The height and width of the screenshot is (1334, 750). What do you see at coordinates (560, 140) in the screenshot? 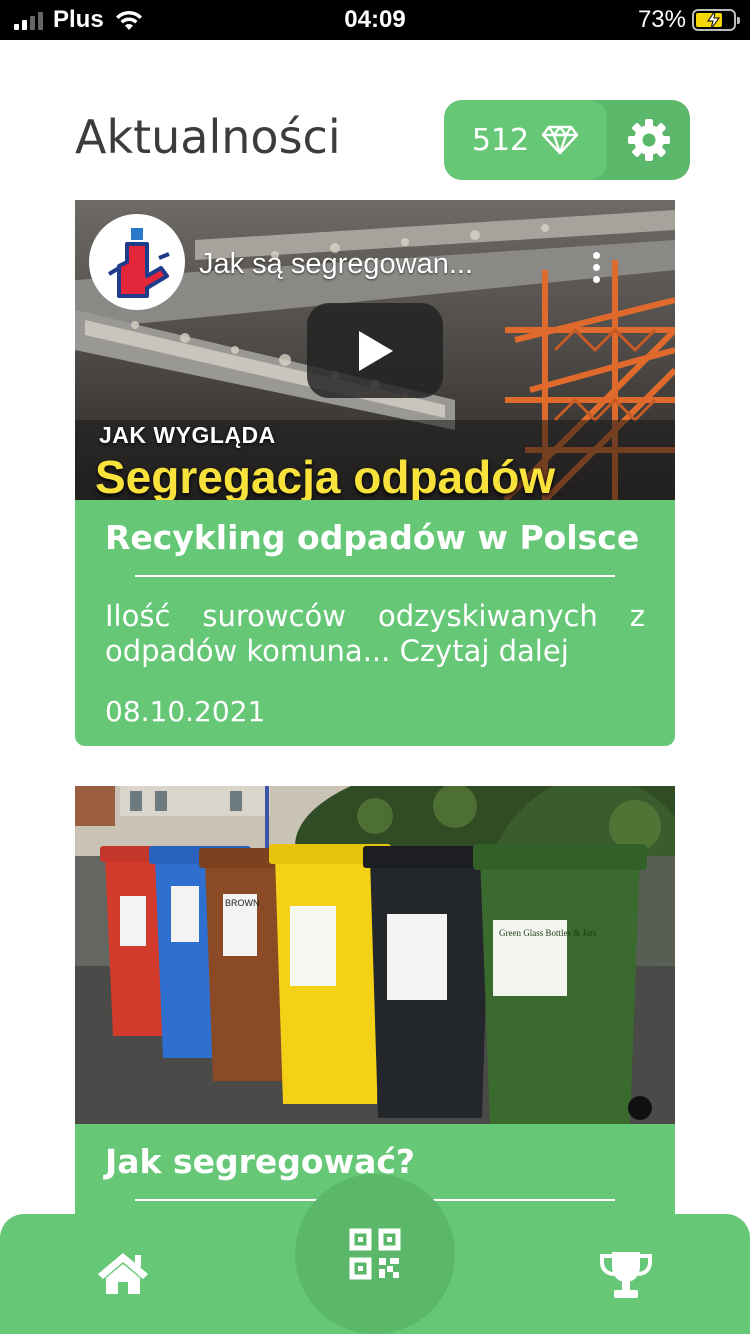
I see `diamond-icon` at bounding box center [560, 140].